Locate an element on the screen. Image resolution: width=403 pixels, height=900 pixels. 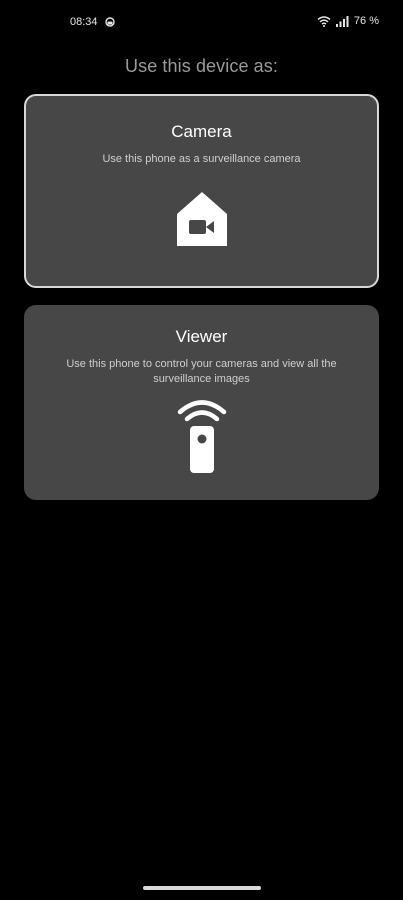
signal-icon is located at coordinates (342, 21).